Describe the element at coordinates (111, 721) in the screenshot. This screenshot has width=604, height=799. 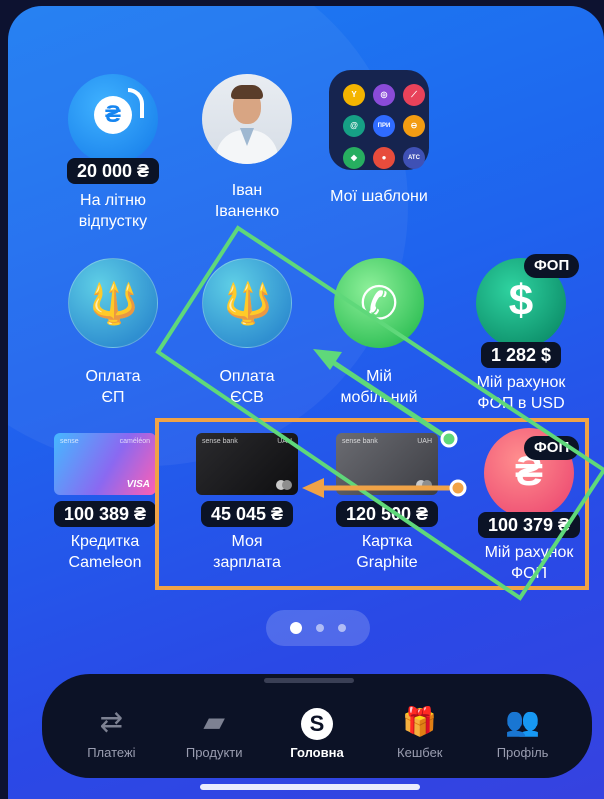
I see `transfer-arrows-icon: ⇄` at that location.